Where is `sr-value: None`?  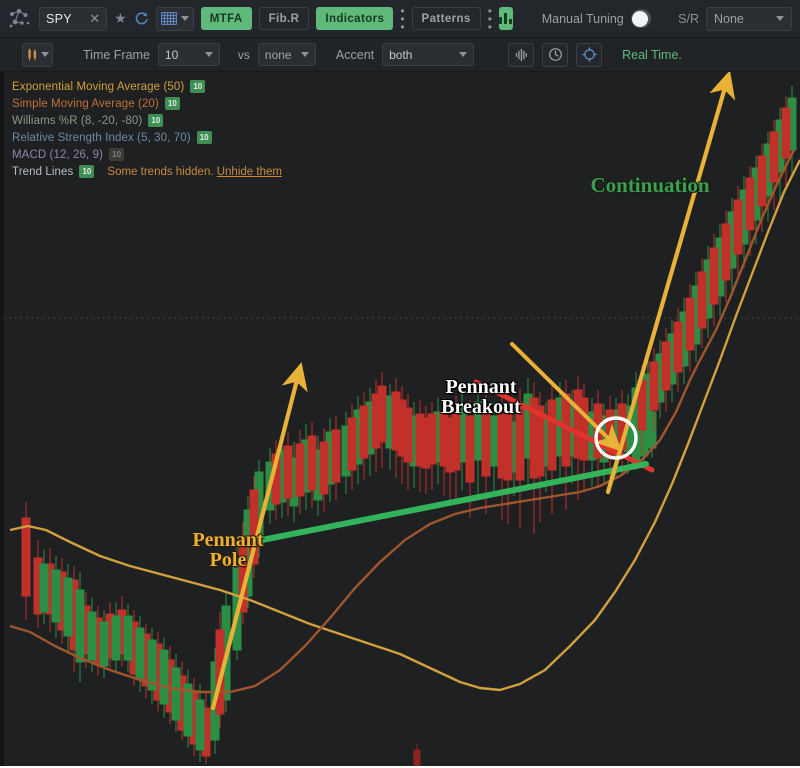
sr-value: None is located at coordinates (729, 18).